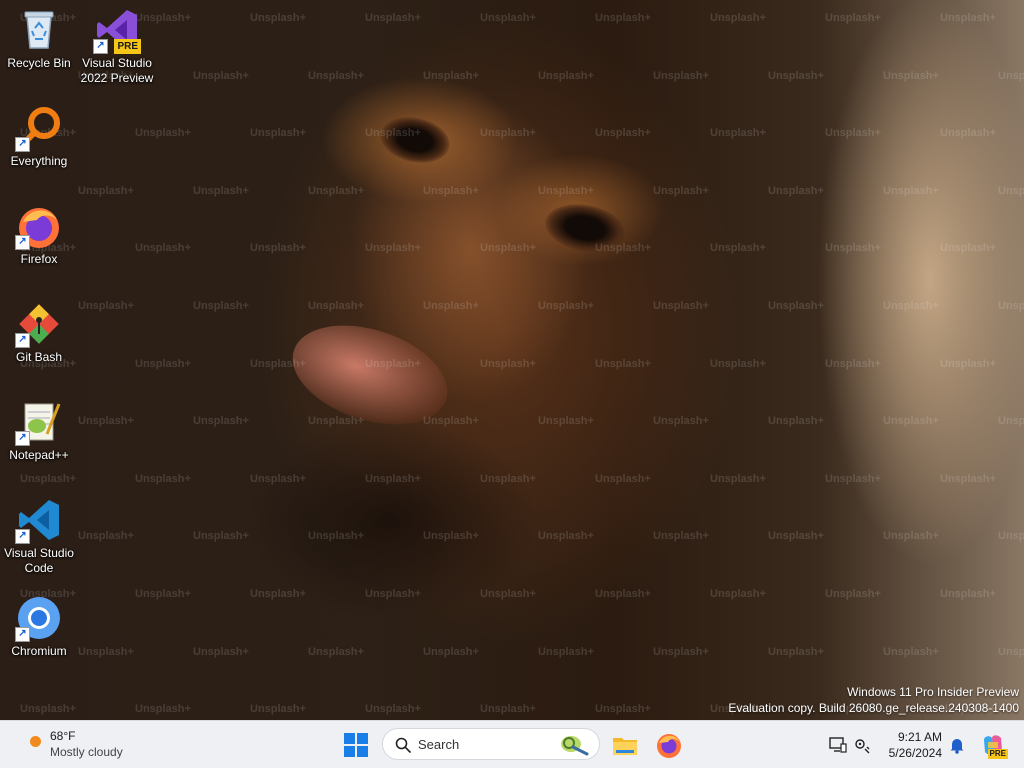 The image size is (1024, 768). Describe the element at coordinates (838, 745) in the screenshot. I see `network-display-icon` at that location.